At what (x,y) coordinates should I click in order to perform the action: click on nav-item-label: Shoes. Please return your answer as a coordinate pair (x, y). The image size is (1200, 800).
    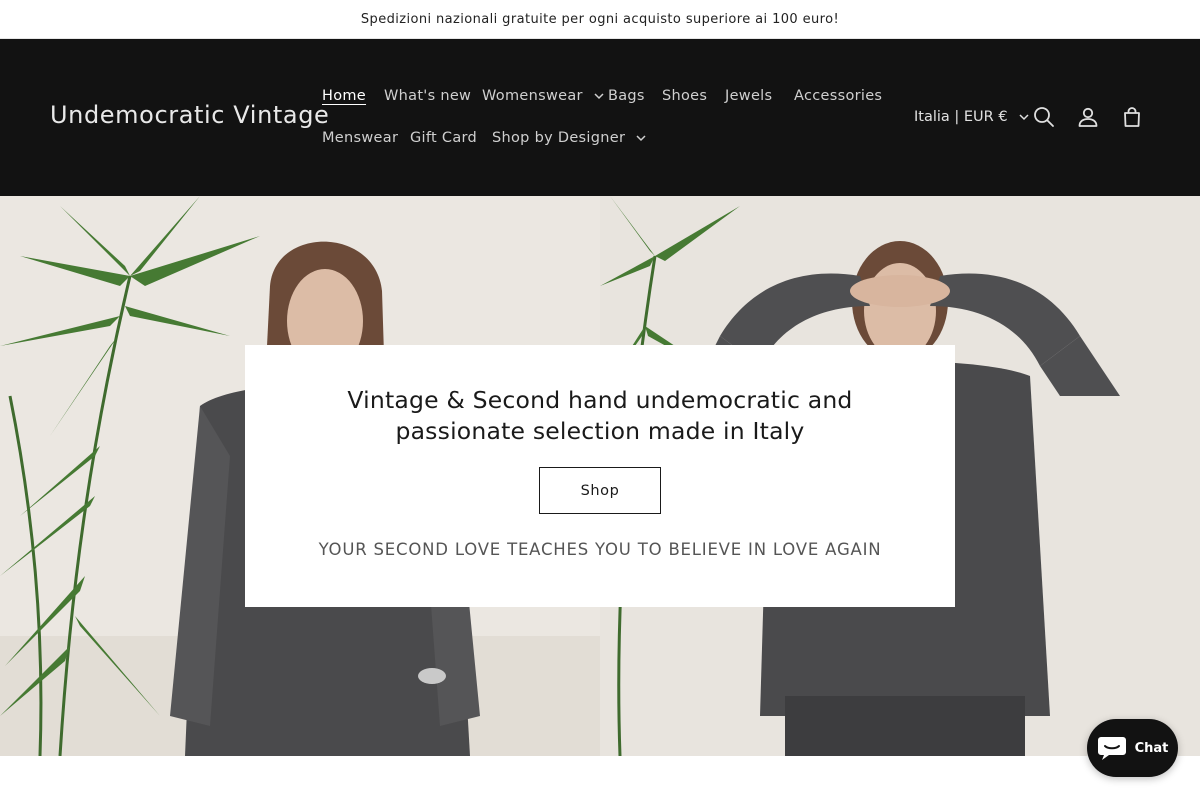
    Looking at the image, I should click on (685, 96).